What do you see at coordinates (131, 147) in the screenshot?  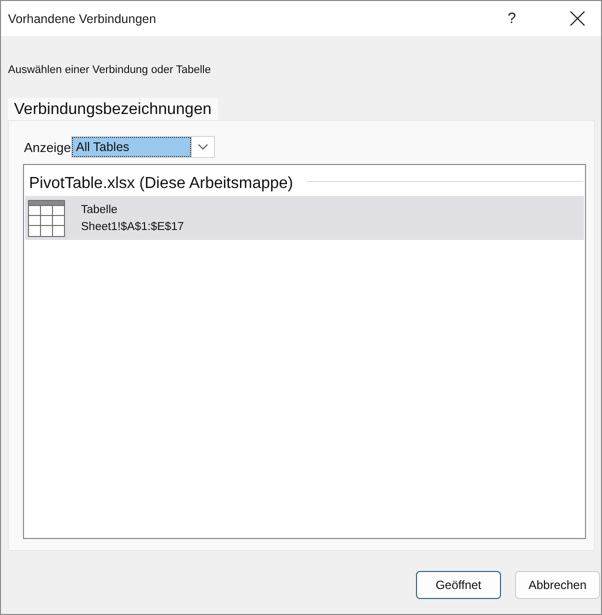 I see `dropdown-value: All Tables` at bounding box center [131, 147].